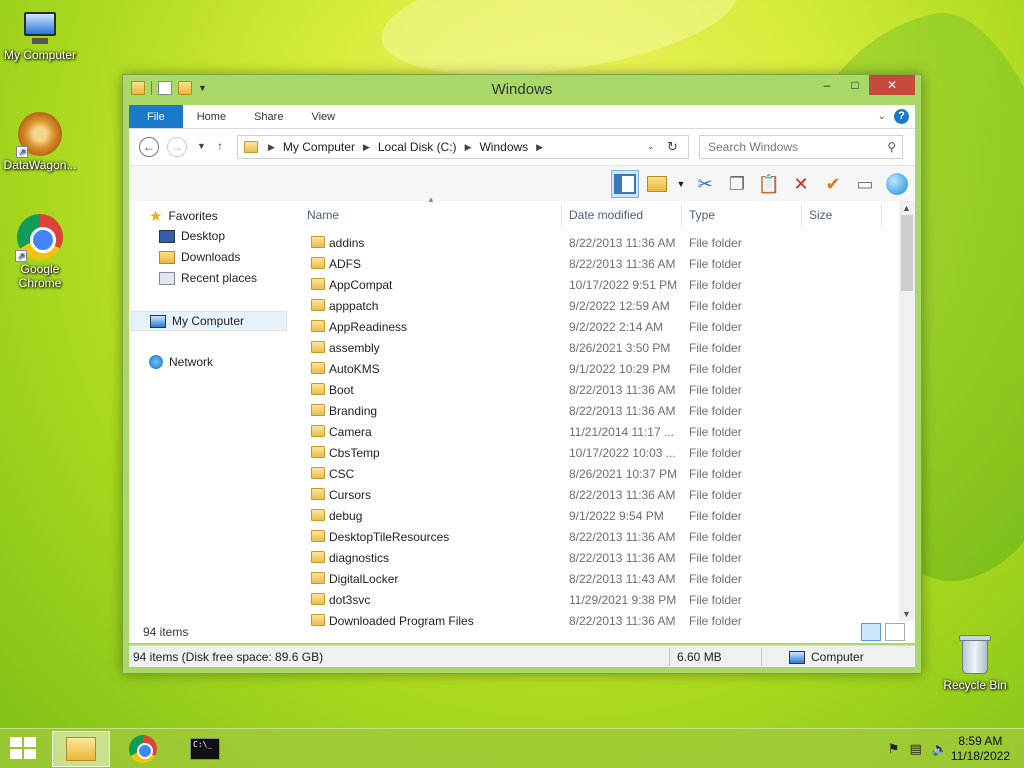 Image resolution: width=1024 pixels, height=768 pixels. I want to click on desktop-icon-recycle-bin: Recycle Bin, so click(975, 662).